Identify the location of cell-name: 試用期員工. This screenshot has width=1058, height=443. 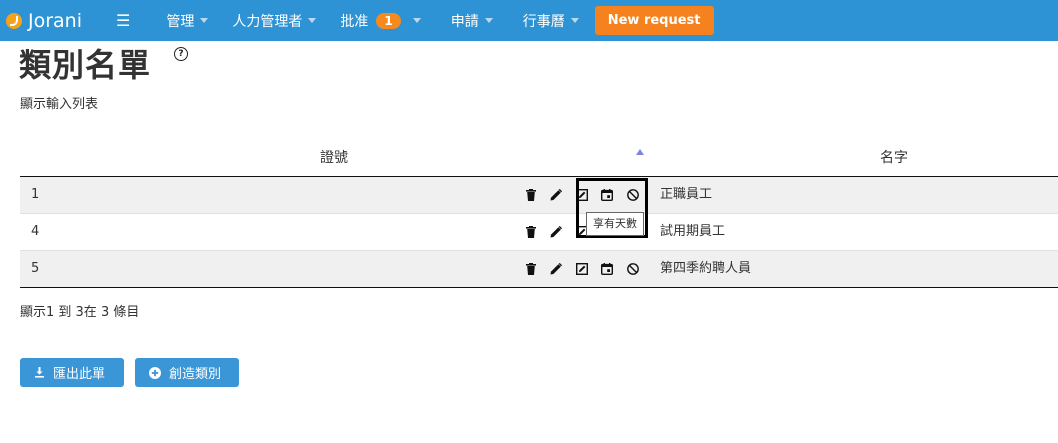
(693, 231).